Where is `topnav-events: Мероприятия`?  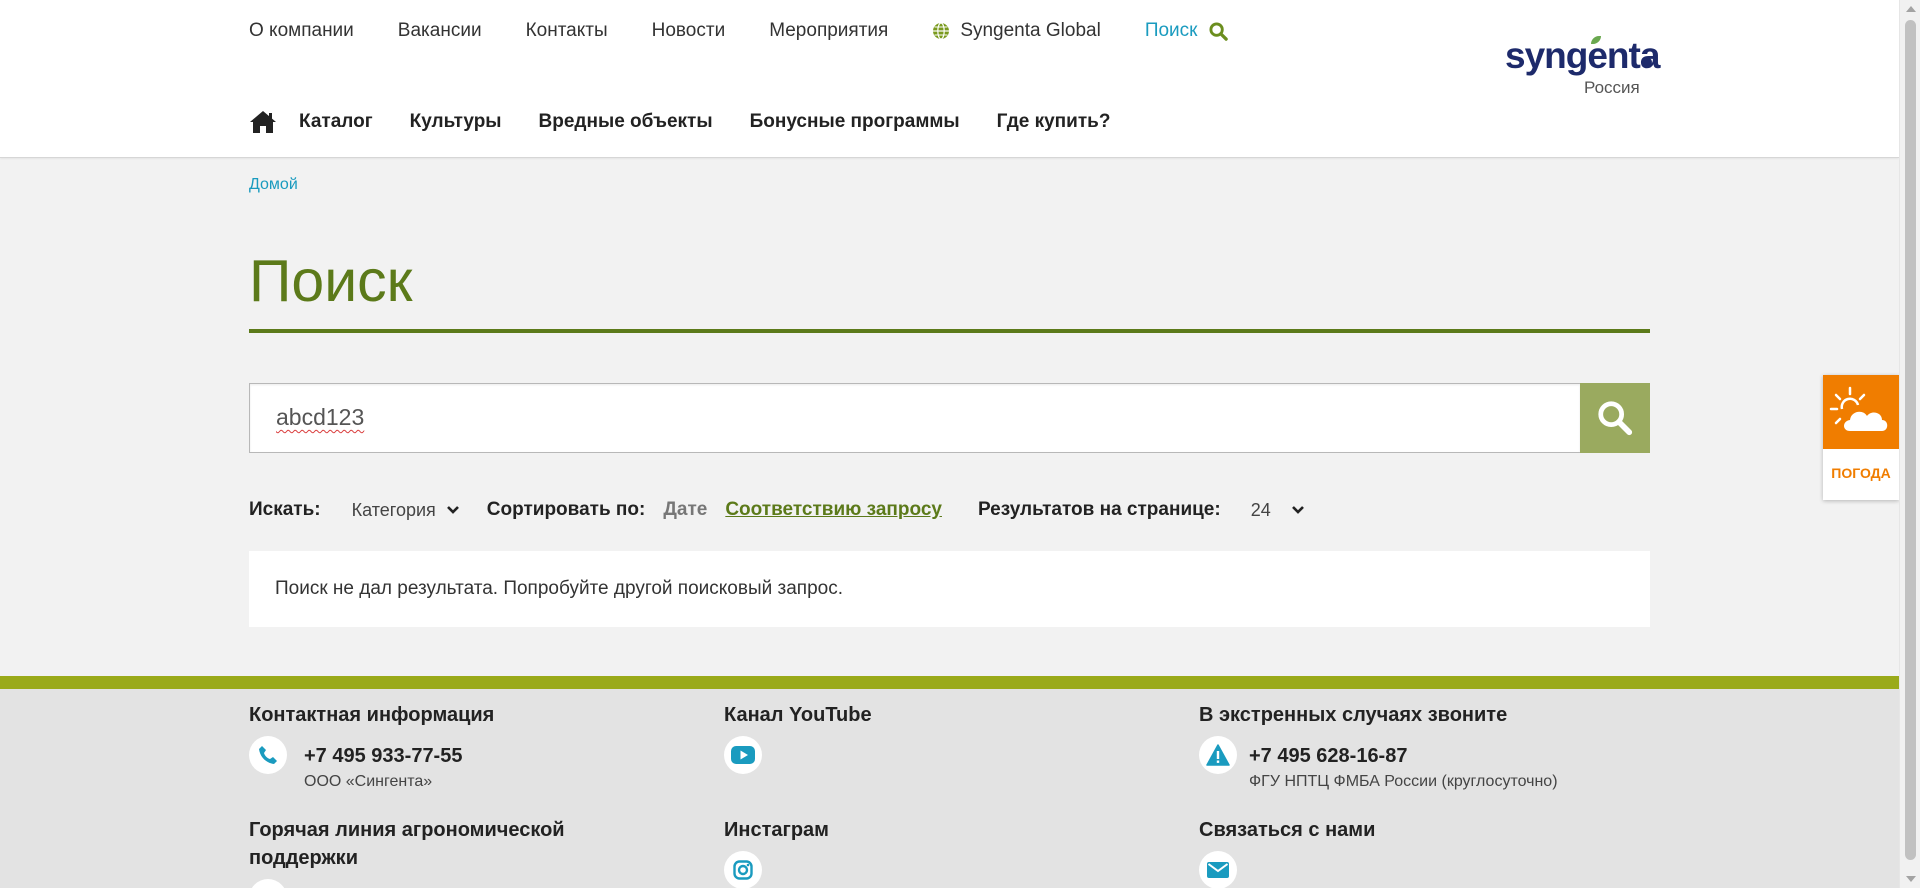
topnav-events: Мероприятия is located at coordinates (828, 31).